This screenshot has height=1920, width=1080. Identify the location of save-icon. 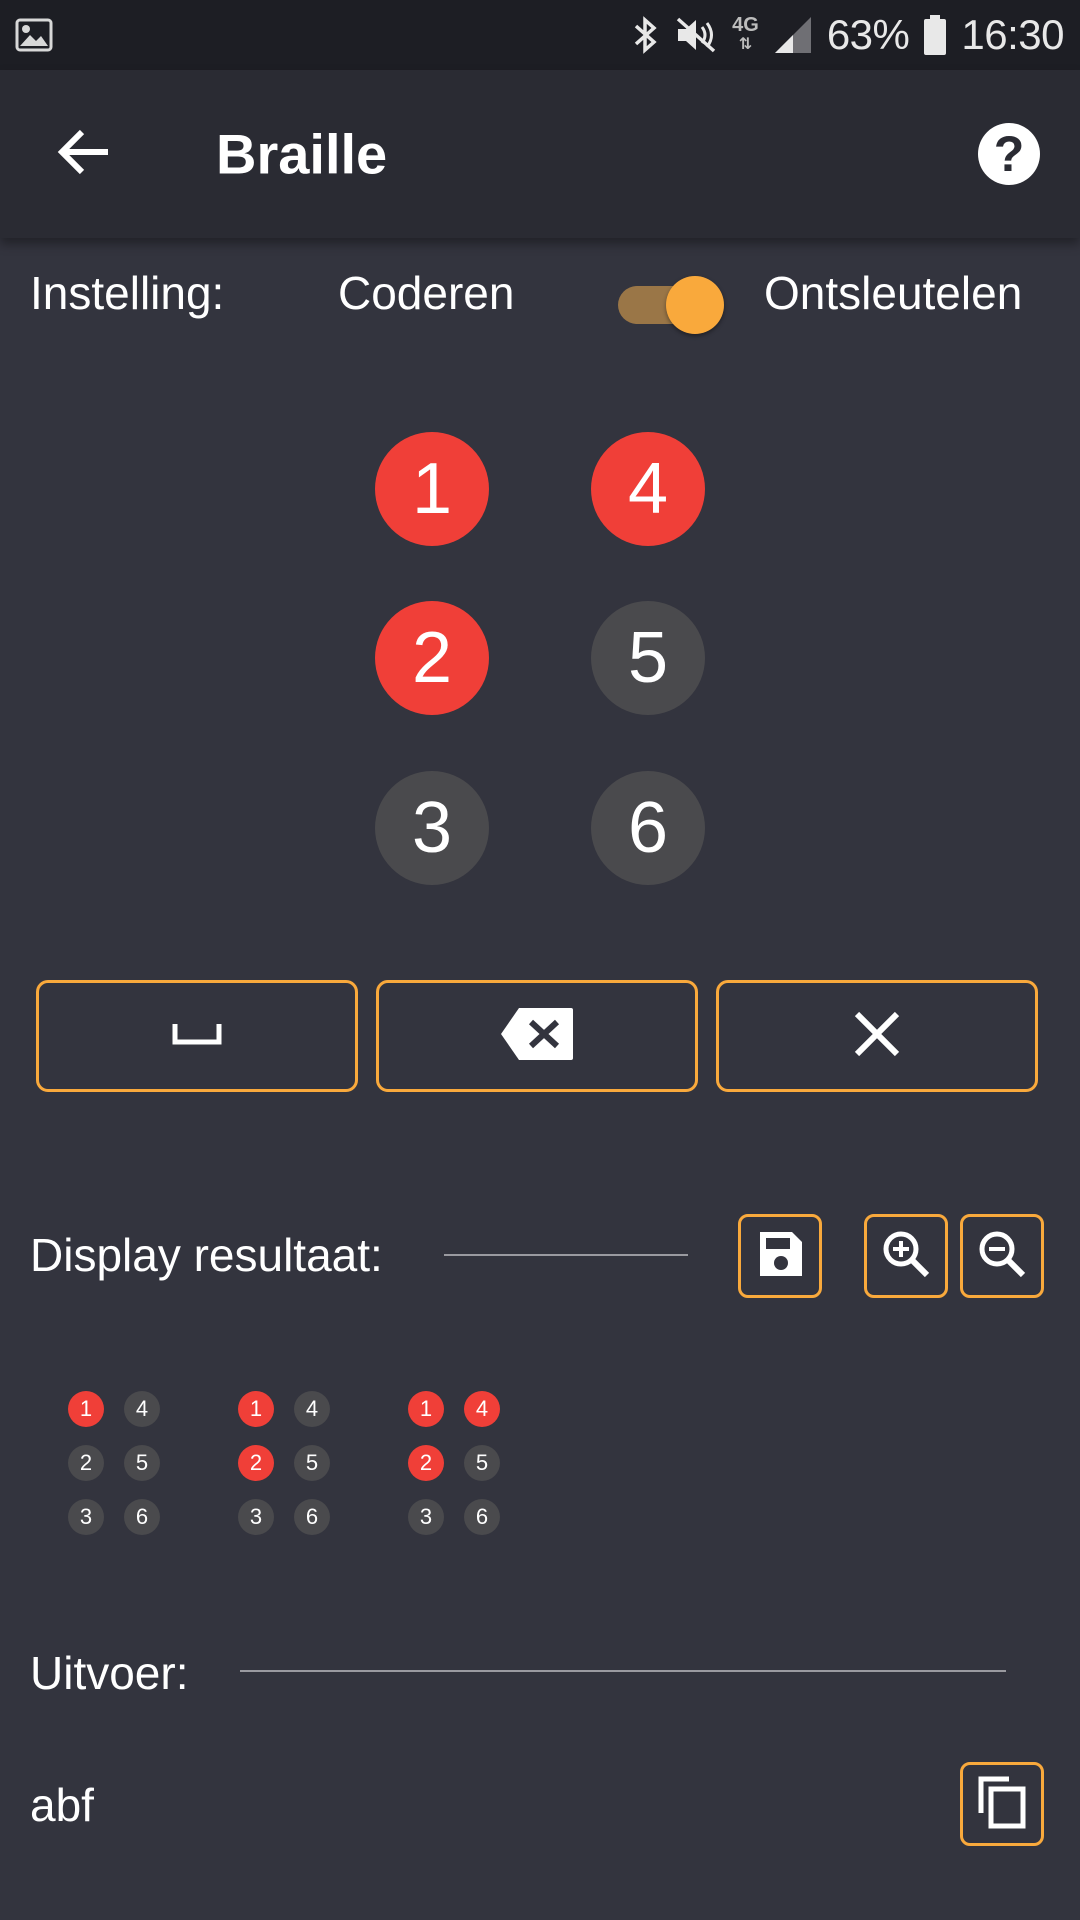
(780, 1256).